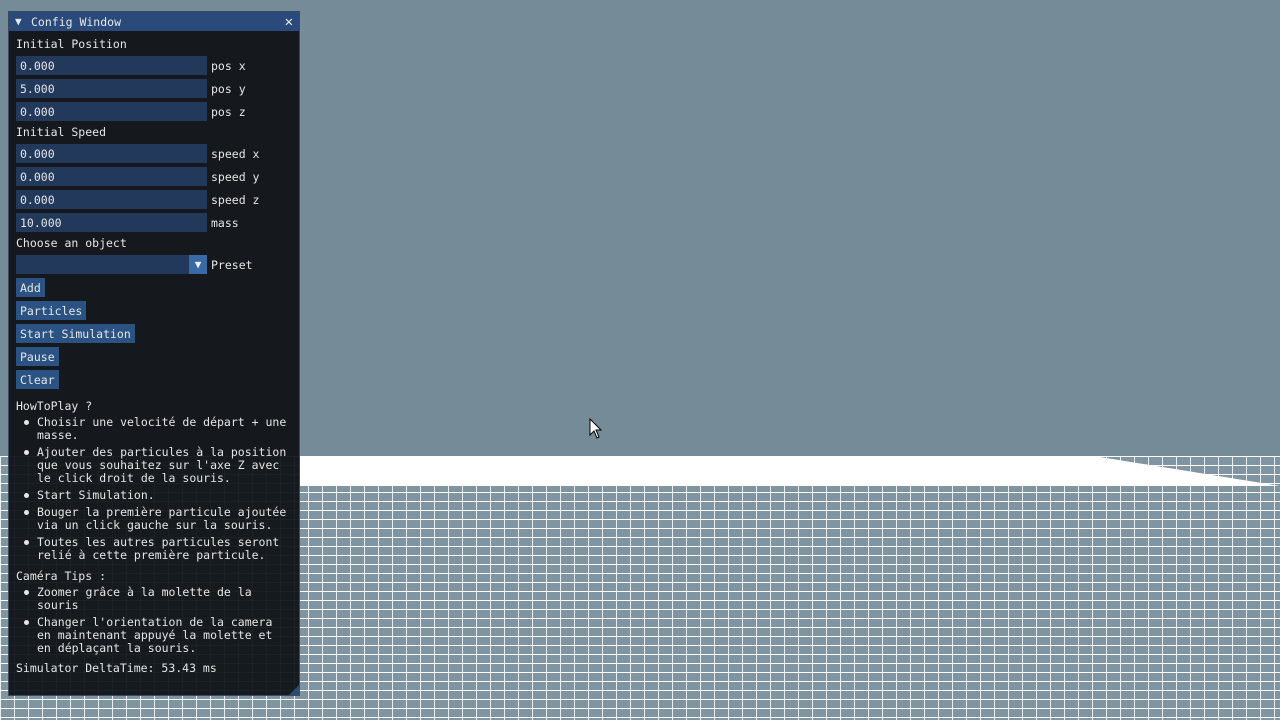  Describe the element at coordinates (154, 21) in the screenshot. I see `window-titlebar: ▼ Config Window ✕` at that location.